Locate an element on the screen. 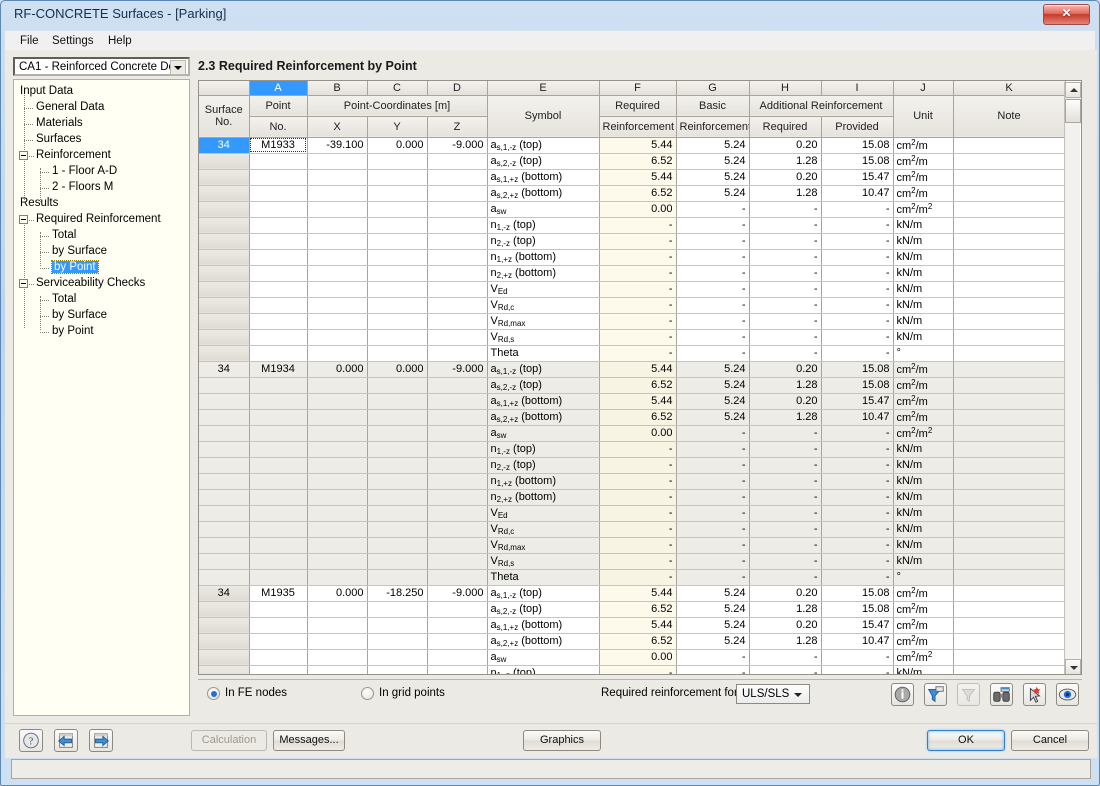  cell-unit: ° is located at coordinates (923, 577).